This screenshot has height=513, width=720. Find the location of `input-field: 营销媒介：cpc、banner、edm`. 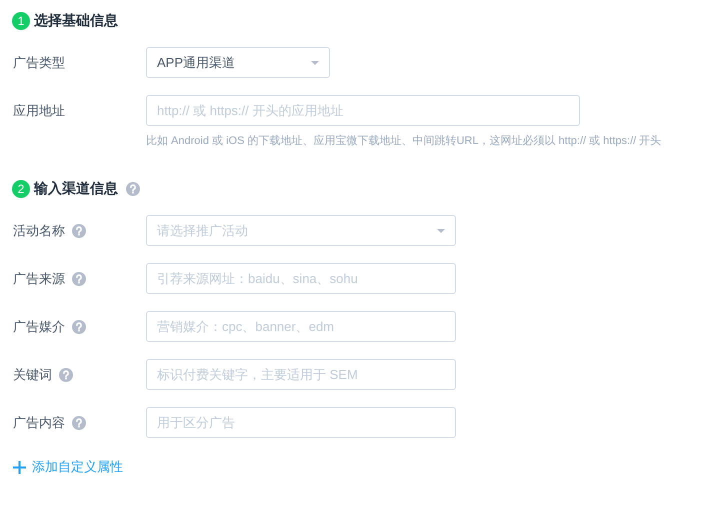

input-field: 营销媒介：cpc、banner、edm is located at coordinates (301, 326).